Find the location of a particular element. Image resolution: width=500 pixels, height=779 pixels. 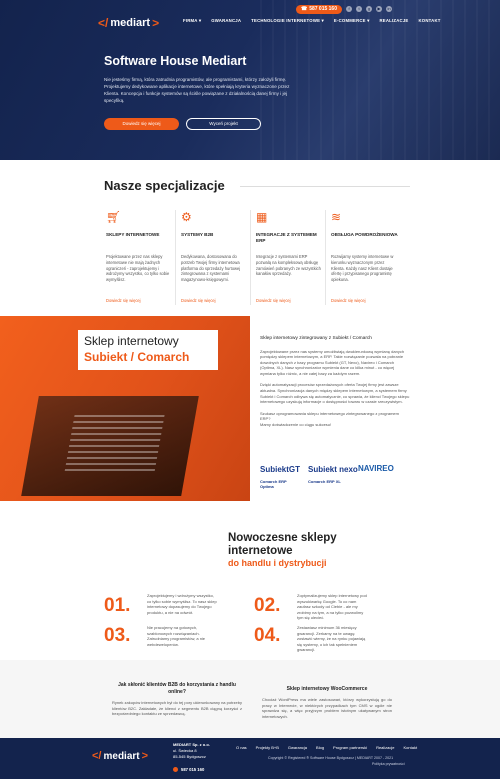

nav-item-kontakt: KONTAKT is located at coordinates (429, 21).